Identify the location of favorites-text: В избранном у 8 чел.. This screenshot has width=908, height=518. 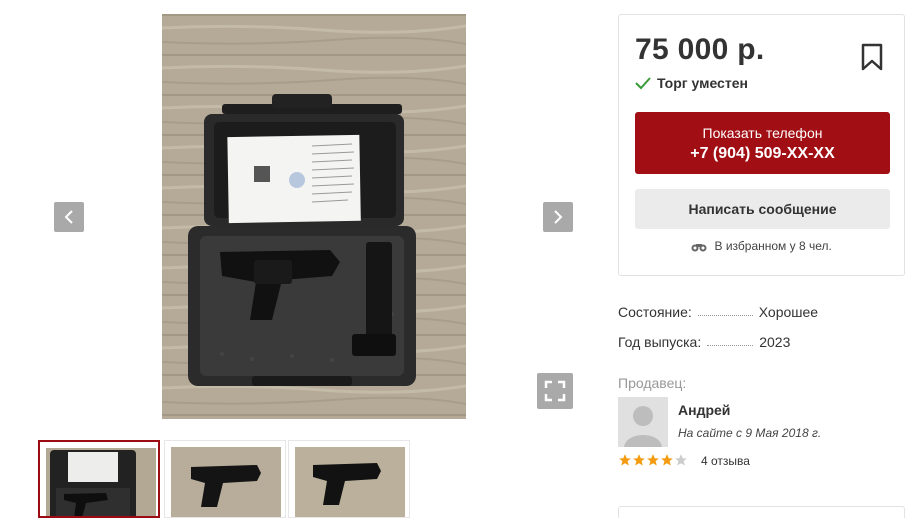
(773, 246).